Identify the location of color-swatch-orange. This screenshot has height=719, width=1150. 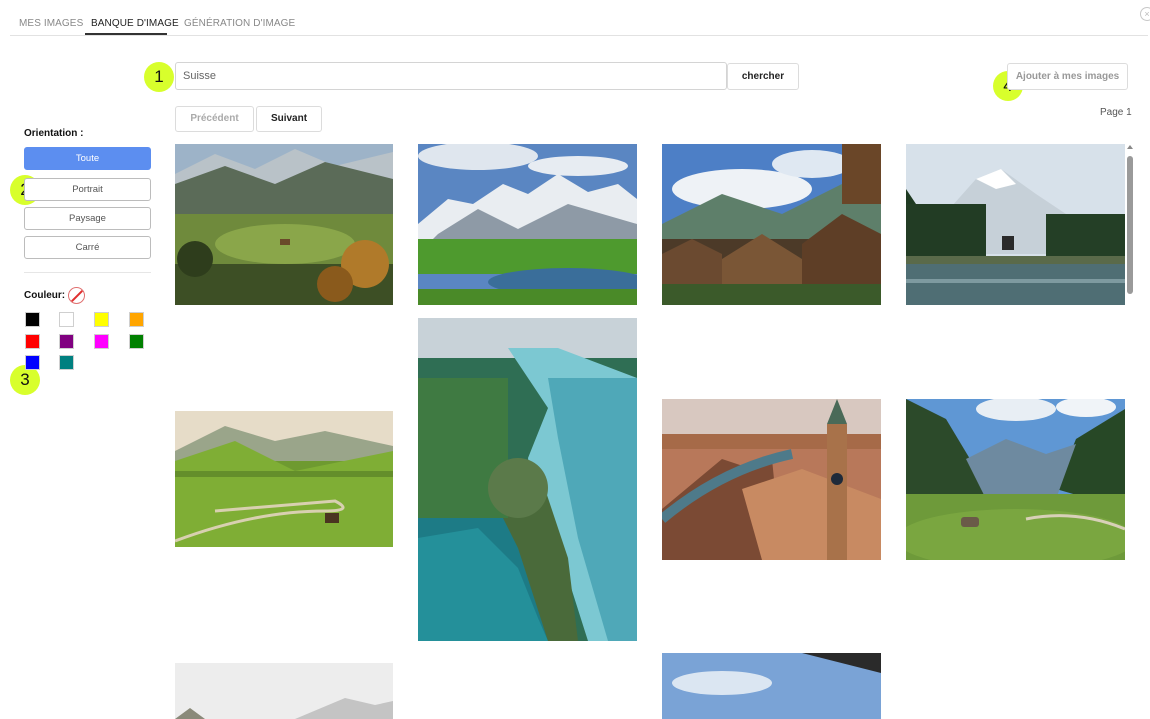
(136, 319).